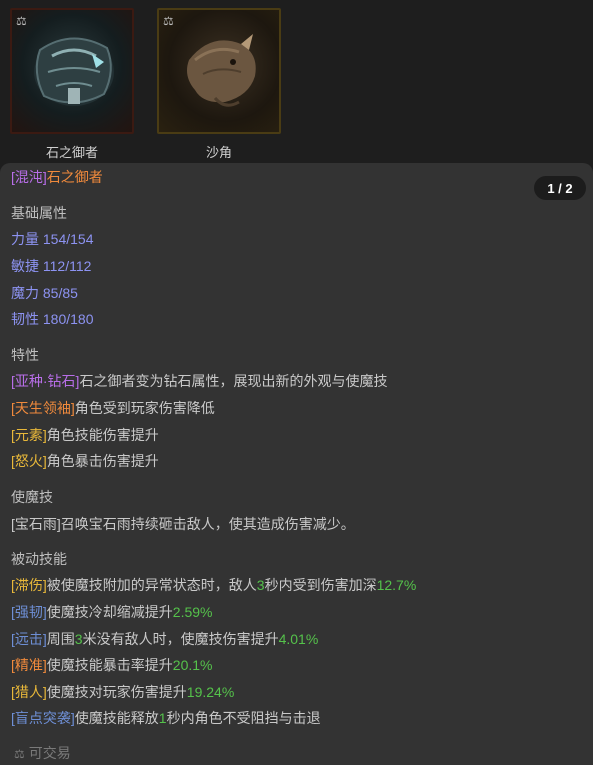  I want to click on passive-item: [猎人]使魔技对玩家伤害提升19.24%, so click(122, 692).